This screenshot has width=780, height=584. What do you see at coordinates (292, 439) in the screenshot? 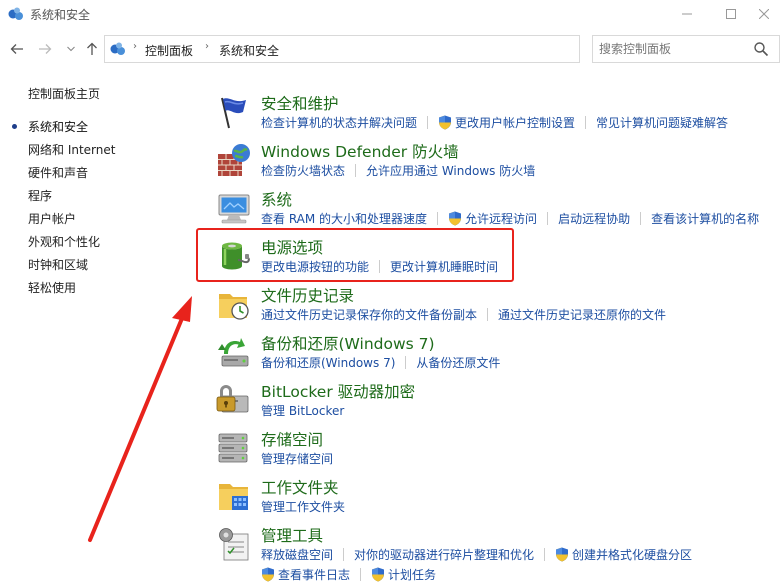
I see `category-title: 存储空间` at bounding box center [292, 439].